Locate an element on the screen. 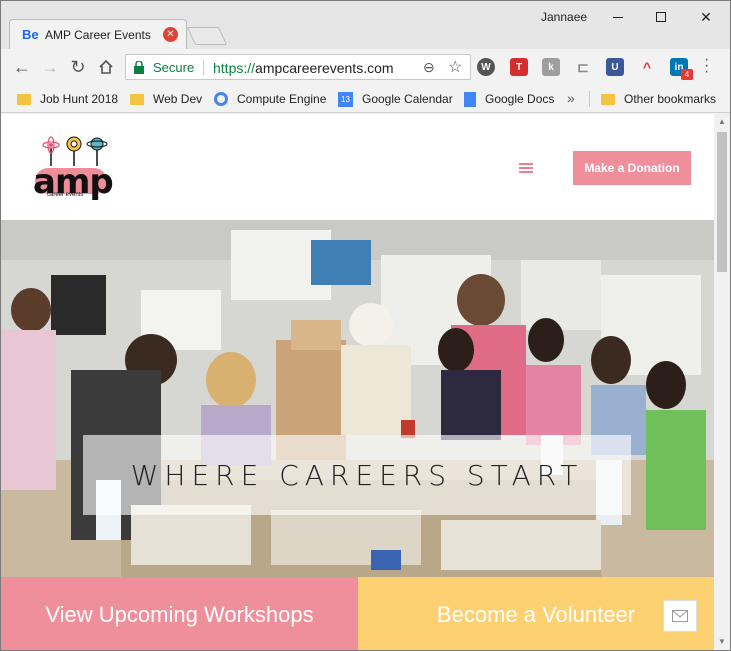 This screenshot has height=651, width=731. arc-extension-icon: ^ is located at coordinates (647, 67).